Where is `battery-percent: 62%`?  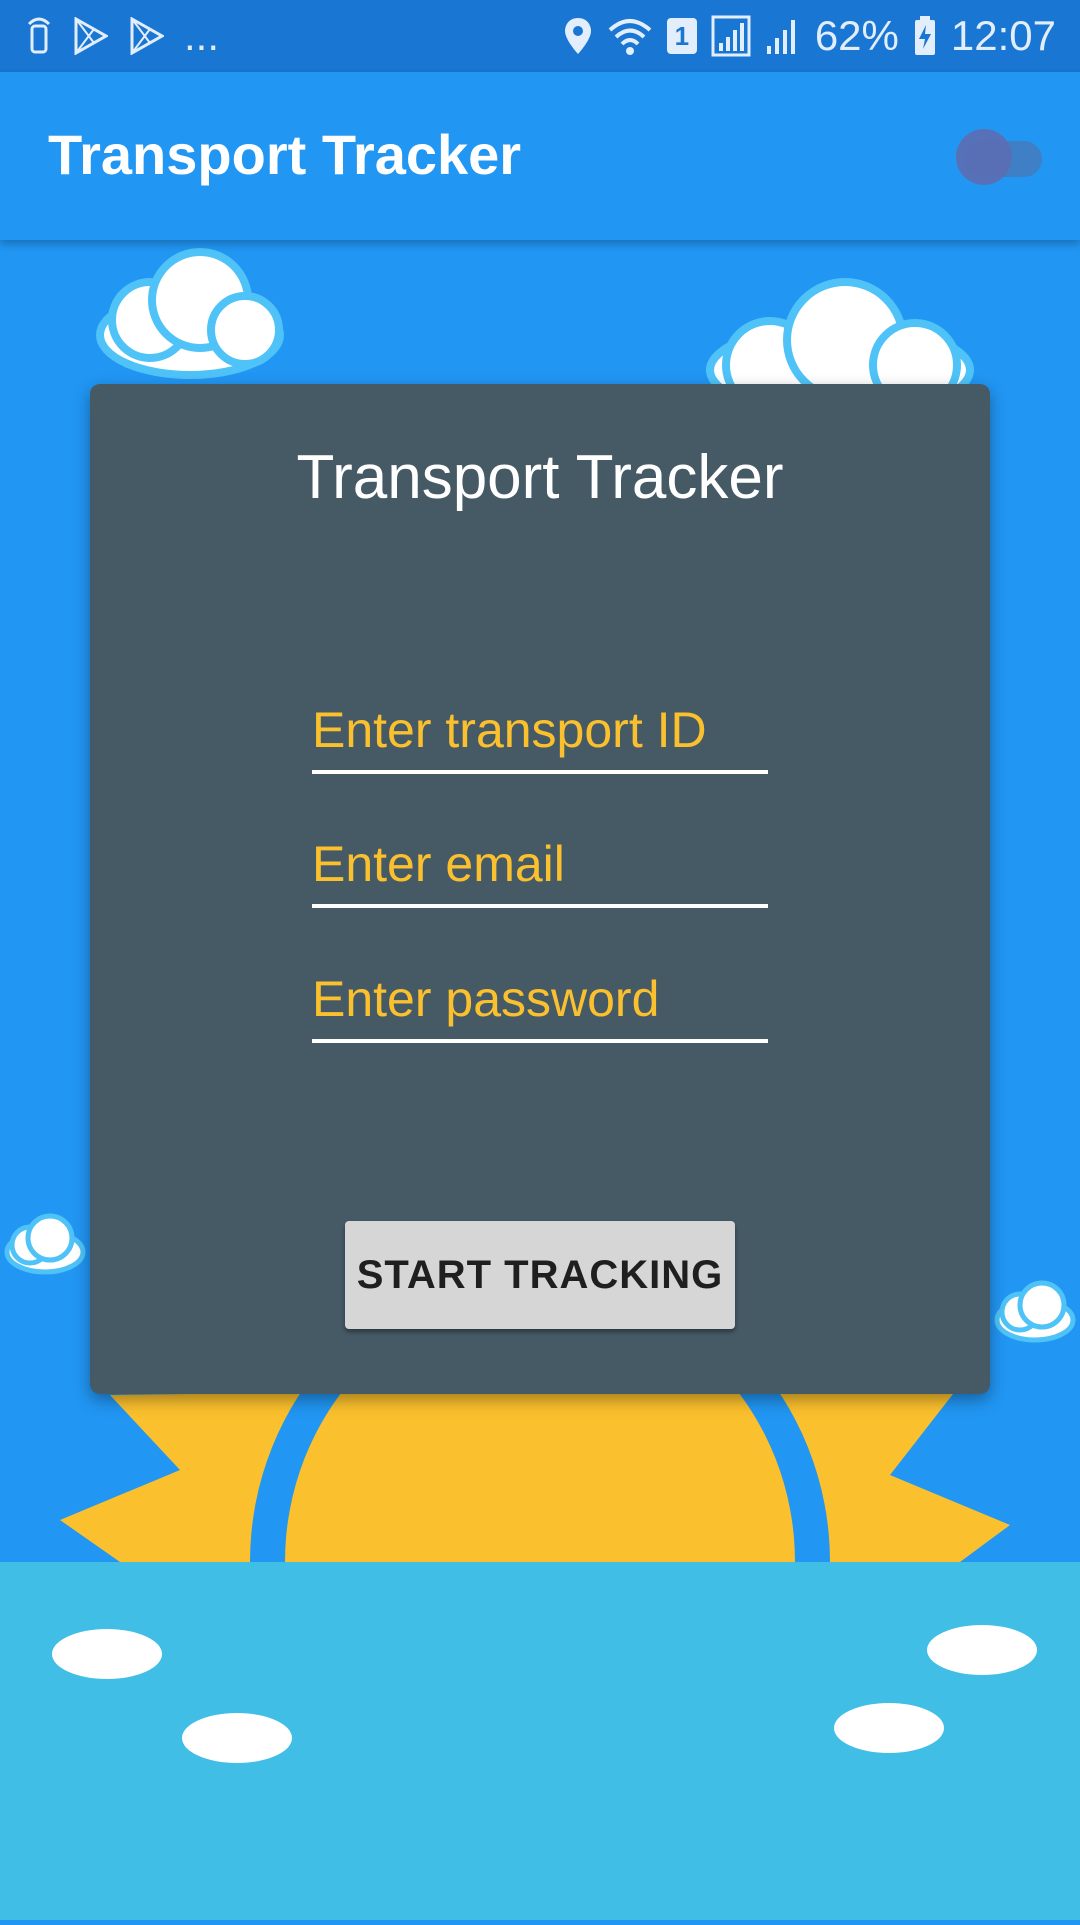
battery-percent: 62% is located at coordinates (856, 35).